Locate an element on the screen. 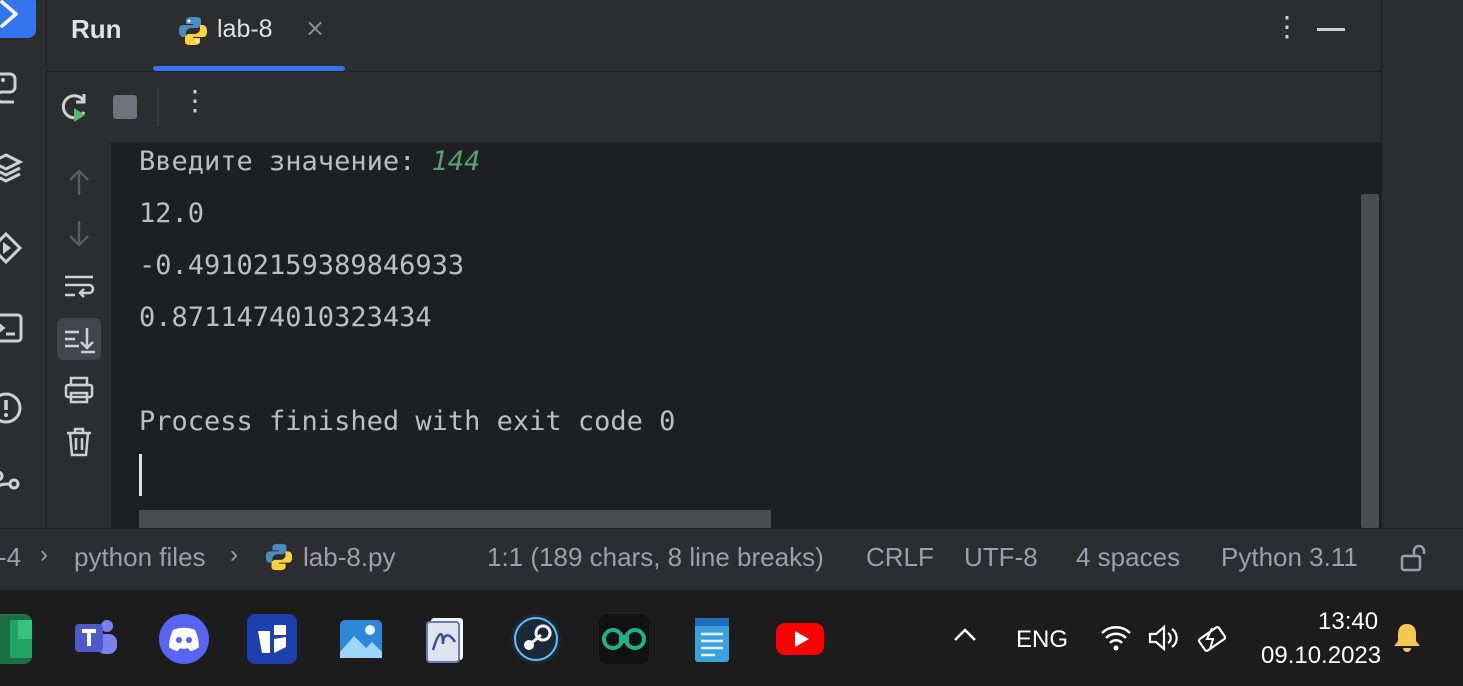  discord-icon is located at coordinates (184, 639).